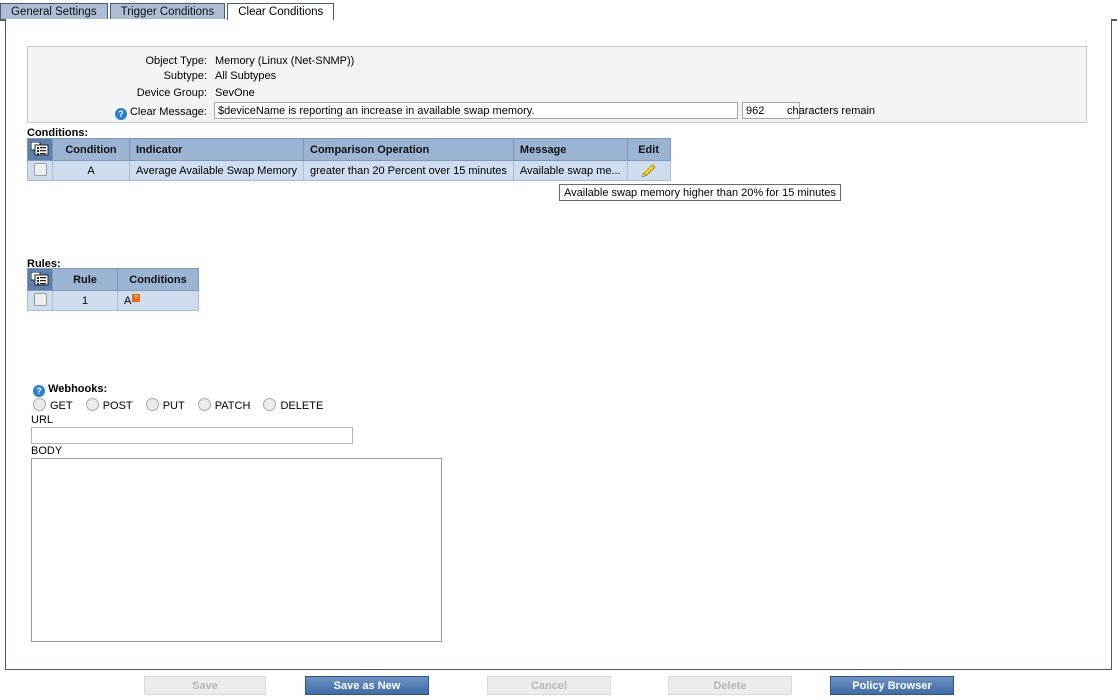 Image resolution: width=1117 pixels, height=700 pixels. I want to click on col-message: Message, so click(570, 149).